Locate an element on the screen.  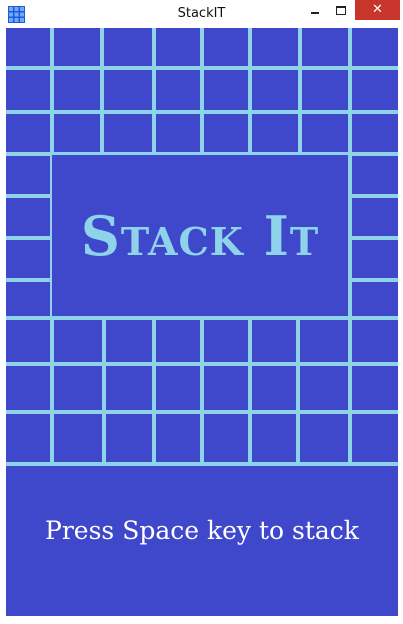
minimize-button is located at coordinates (315, 10).